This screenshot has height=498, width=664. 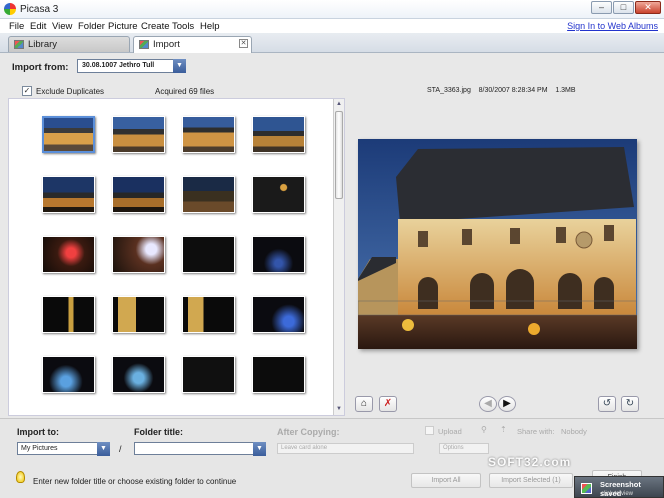 What do you see at coordinates (62, 26) in the screenshot?
I see `menu-view: View` at bounding box center [62, 26].